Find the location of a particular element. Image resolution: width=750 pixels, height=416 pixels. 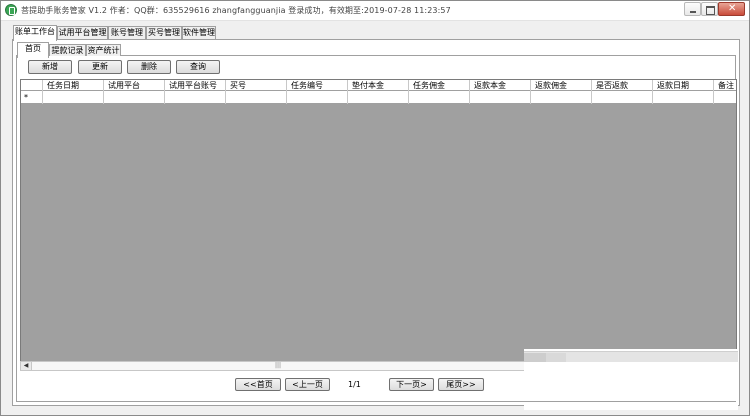

minimize-button is located at coordinates (692, 9).